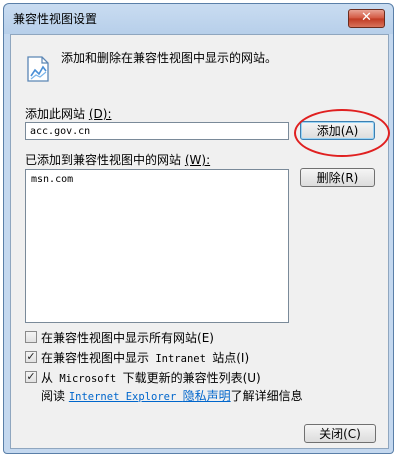 This screenshot has height=457, width=397. I want to click on window-title: 兼容性视图设置, so click(55, 19).